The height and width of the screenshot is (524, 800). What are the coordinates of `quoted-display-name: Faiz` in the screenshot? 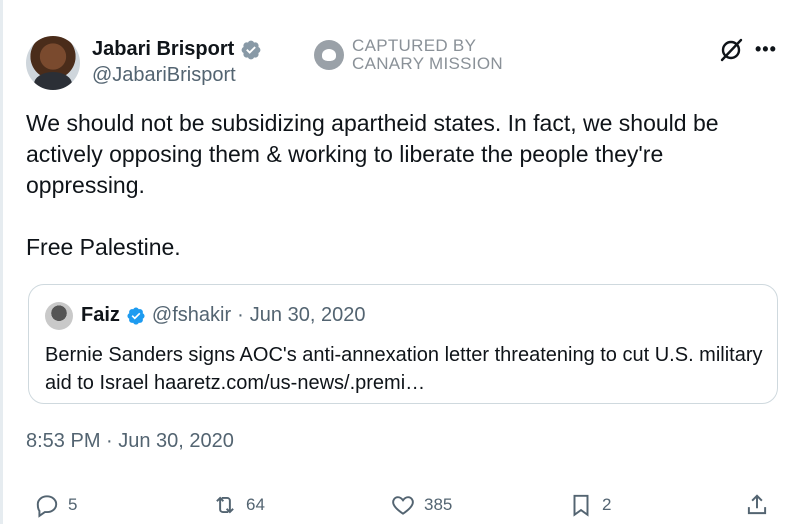 It's located at (100, 315).